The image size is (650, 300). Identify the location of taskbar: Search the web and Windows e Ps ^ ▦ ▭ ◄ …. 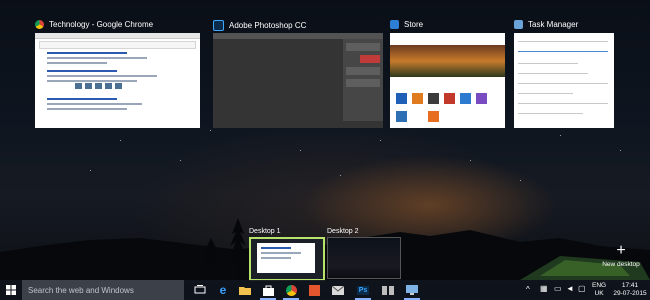
(325, 290).